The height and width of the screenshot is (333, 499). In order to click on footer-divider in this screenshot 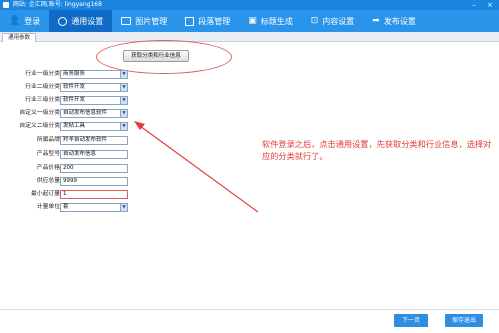, I will do `click(249, 309)`.